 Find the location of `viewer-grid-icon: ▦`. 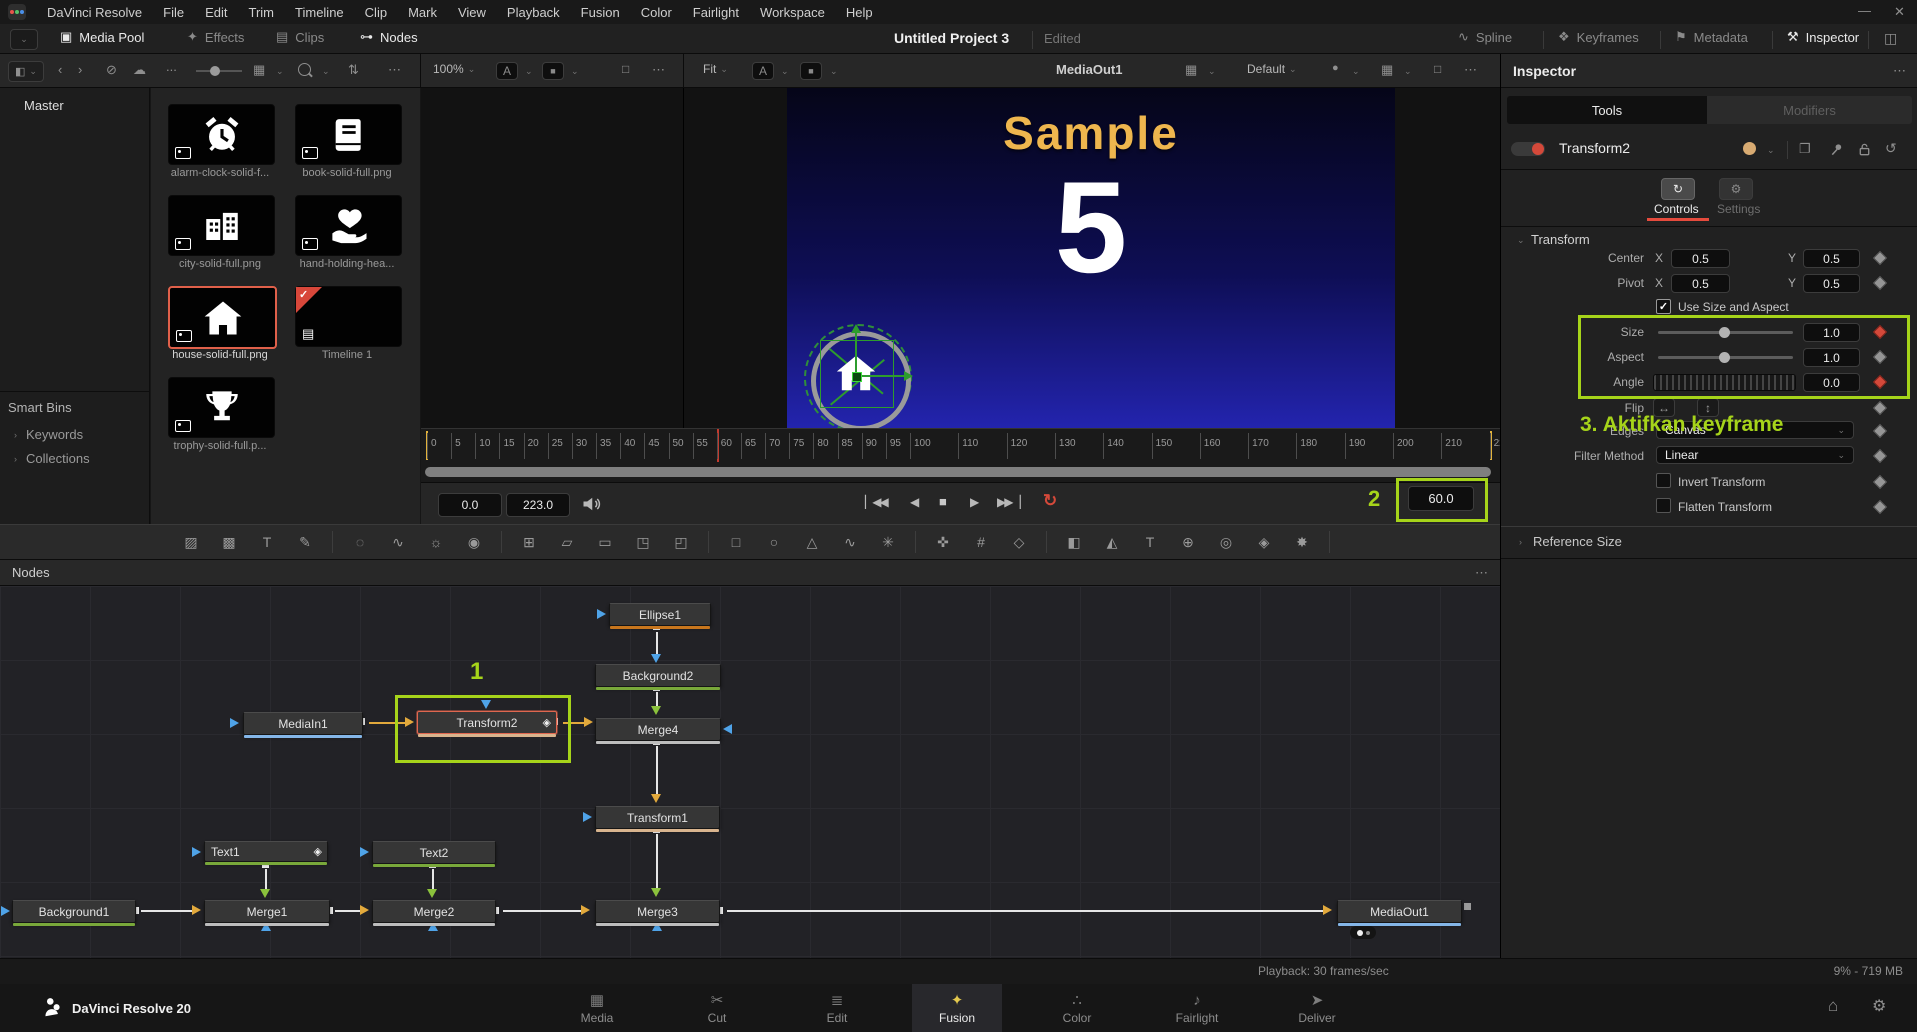

viewer-grid-icon: ▦ is located at coordinates (1191, 70).